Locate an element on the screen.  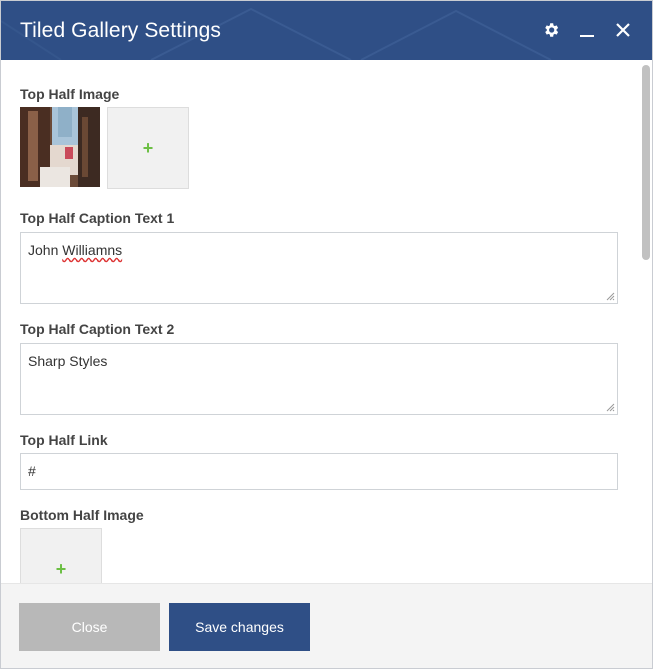
caption1-label: Top Half Caption Text 1 is located at coordinates (97, 218).